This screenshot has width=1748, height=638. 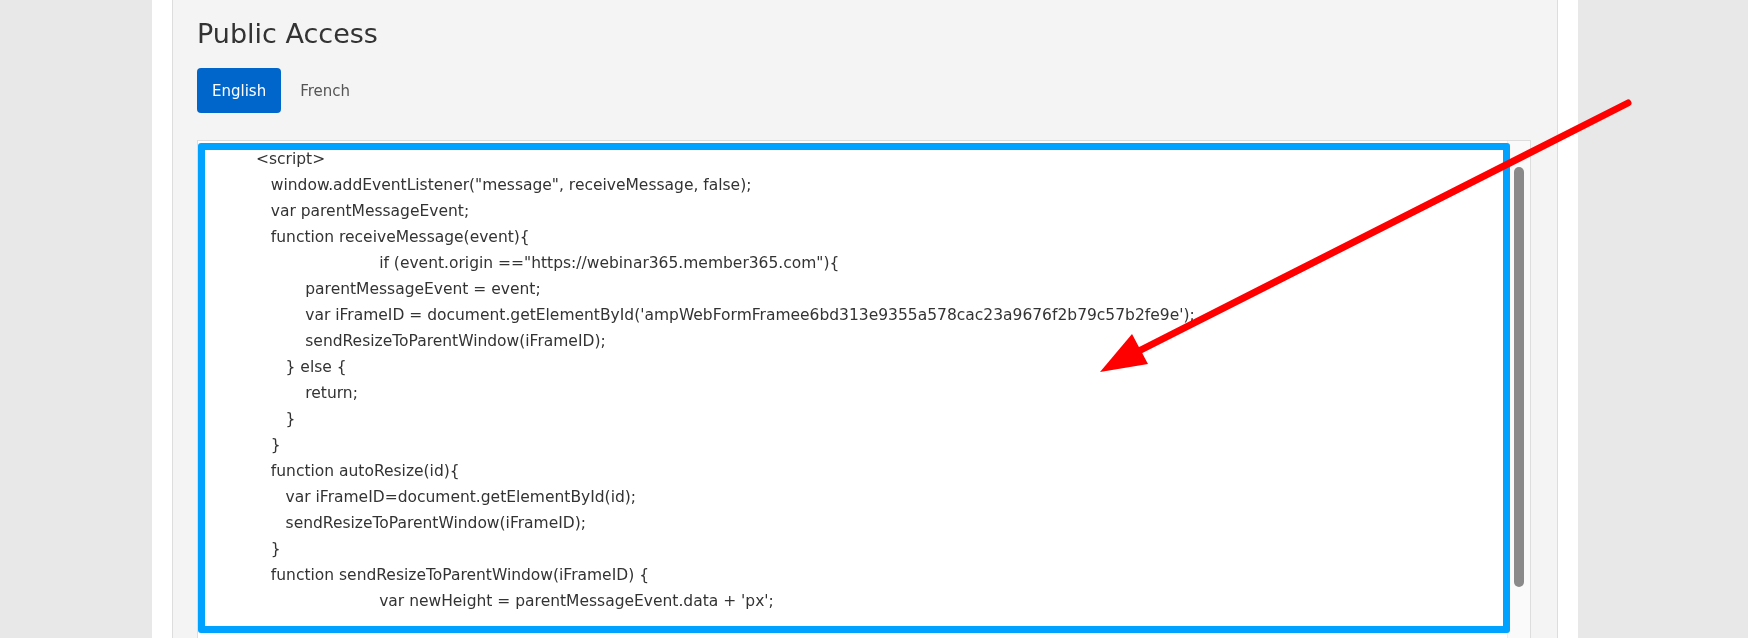 I want to click on code-line: function sendResizeToParentWindow(iFrameID) {, so click(x=459, y=575).